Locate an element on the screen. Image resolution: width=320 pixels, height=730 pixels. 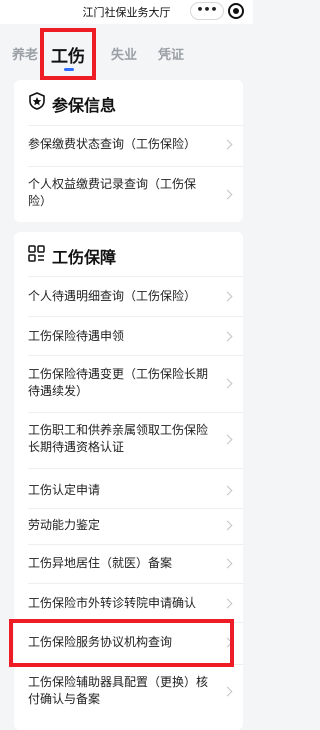
active-tab-indicator is located at coordinates (69, 69).